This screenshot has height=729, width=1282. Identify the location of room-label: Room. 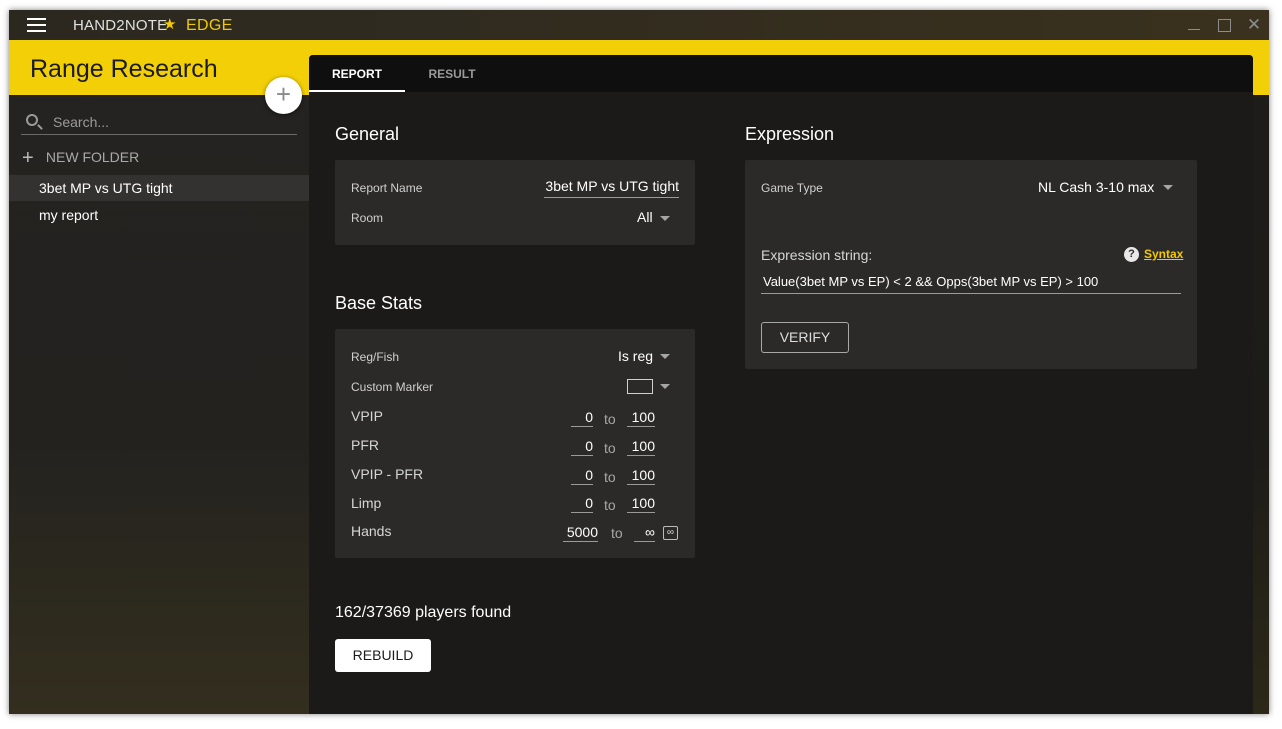
(367, 218).